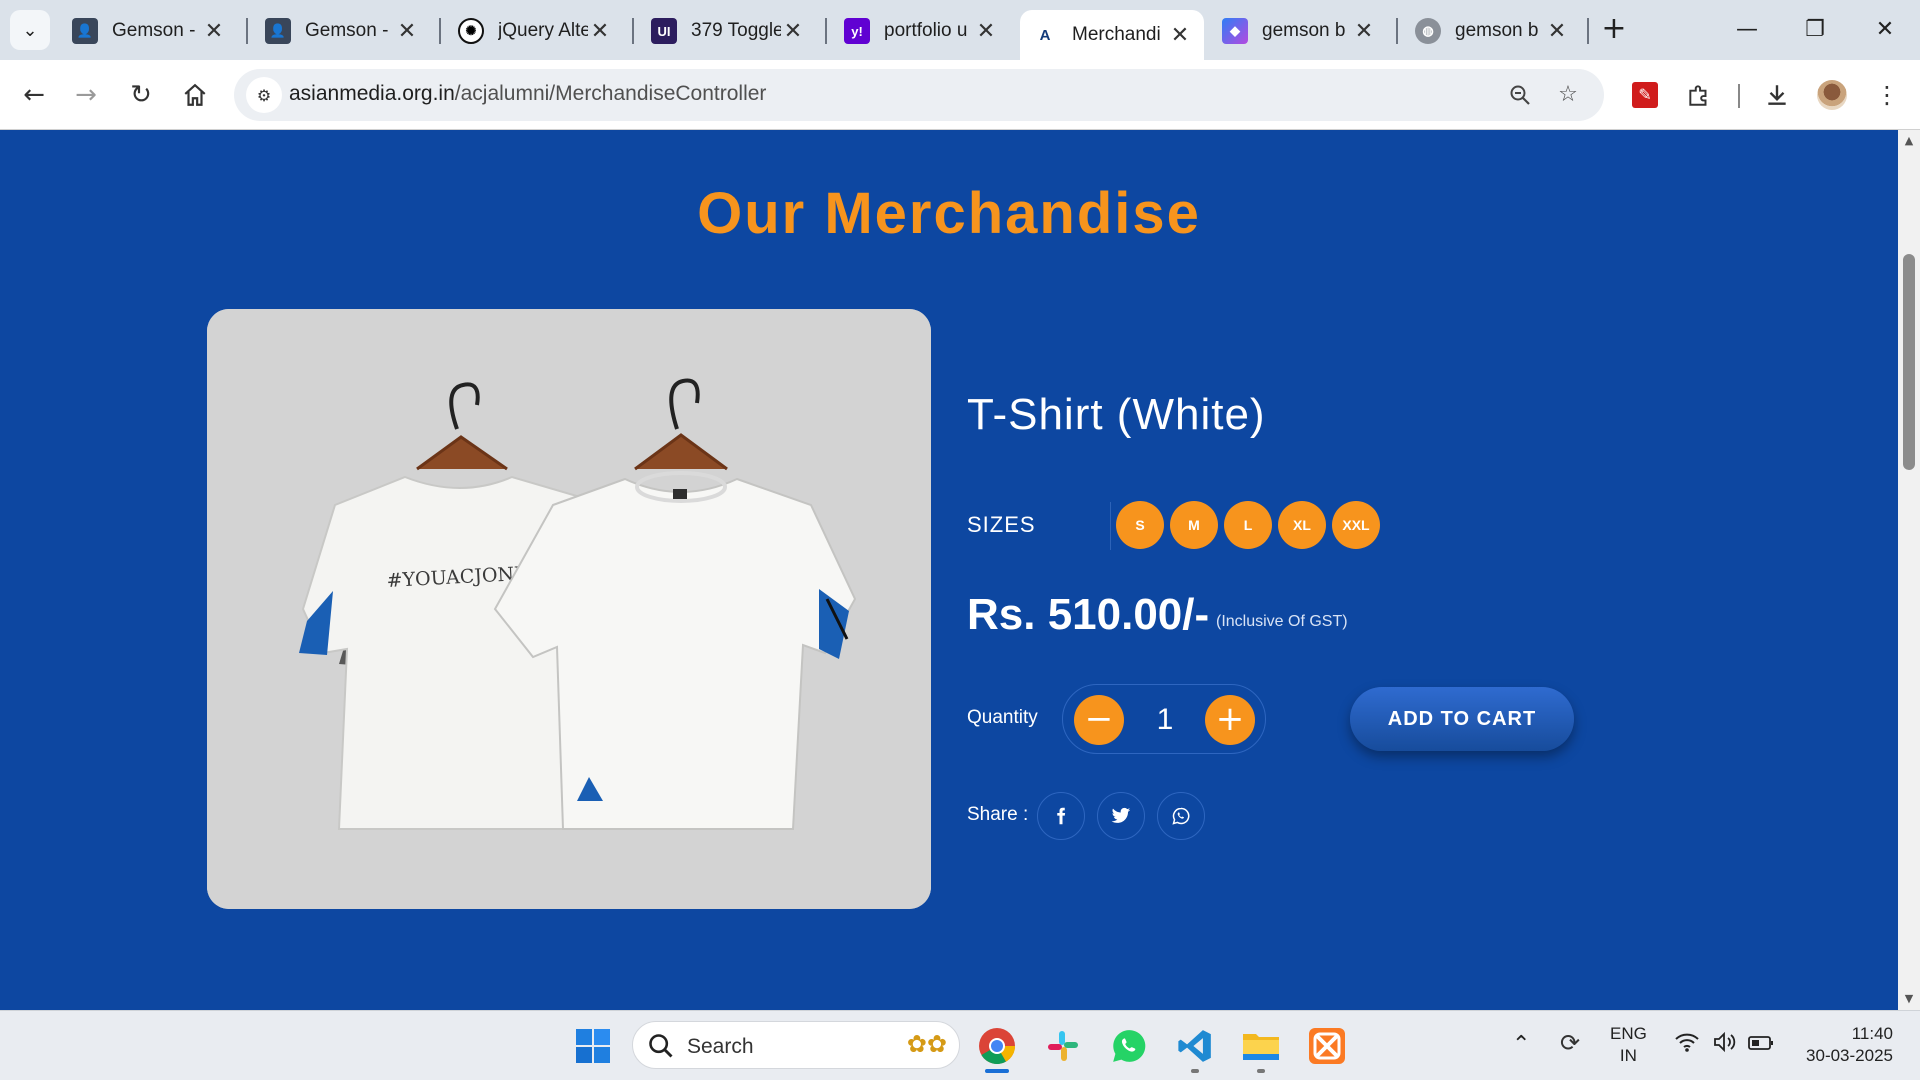 The height and width of the screenshot is (1080, 1920). What do you see at coordinates (720, 1046) in the screenshot?
I see `search-placeholder: Search` at bounding box center [720, 1046].